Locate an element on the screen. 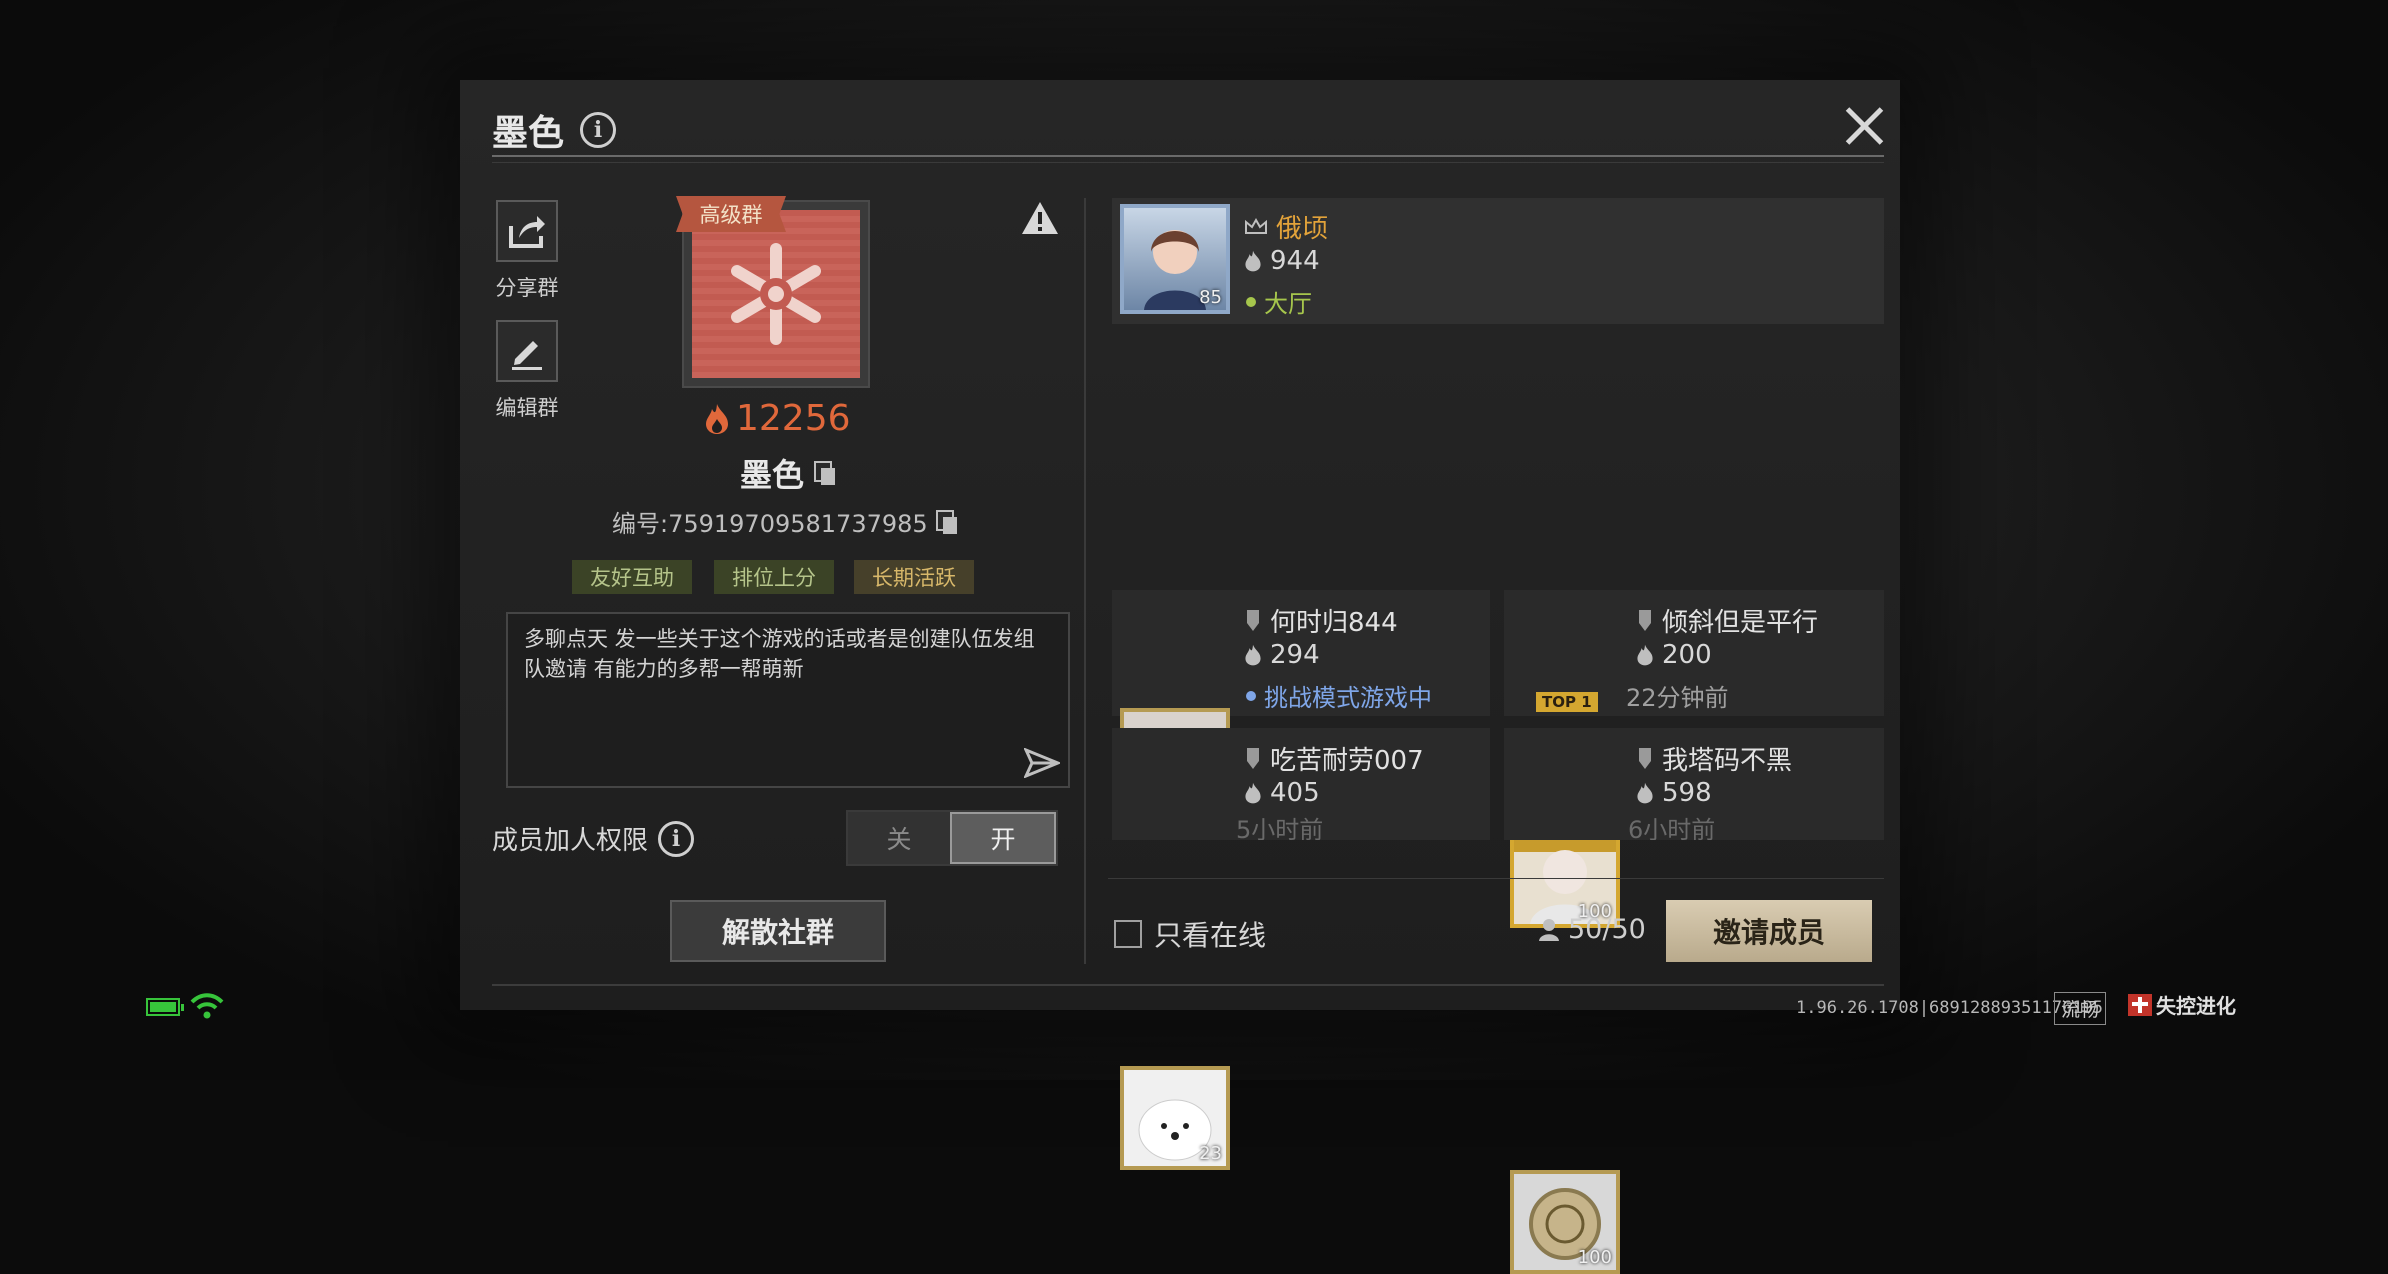 The image size is (2388, 1274). member-list-divider is located at coordinates (1496, 878).